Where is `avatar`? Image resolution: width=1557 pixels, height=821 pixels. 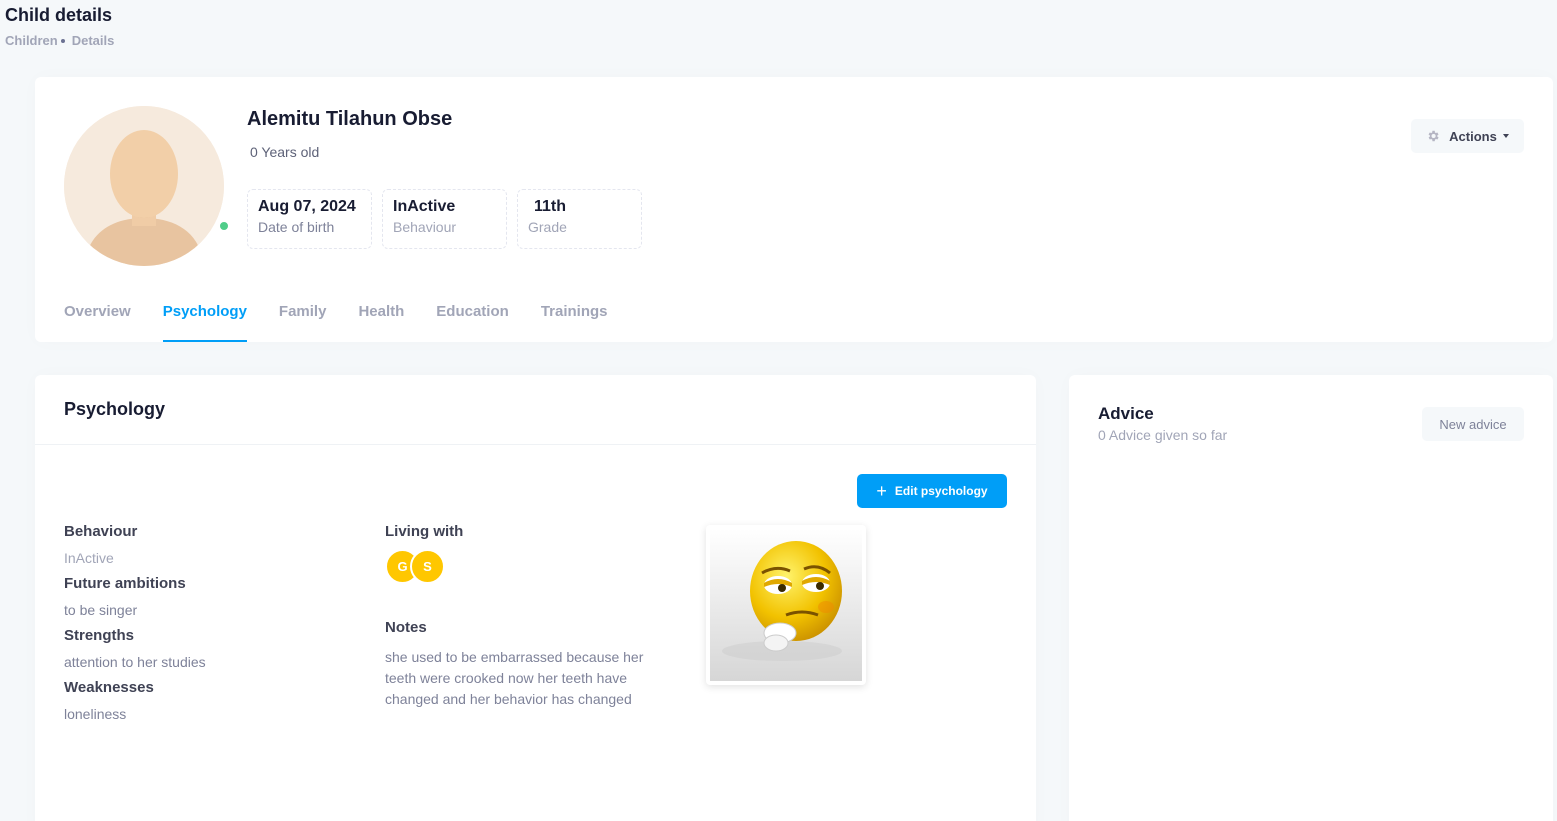 avatar is located at coordinates (144, 186).